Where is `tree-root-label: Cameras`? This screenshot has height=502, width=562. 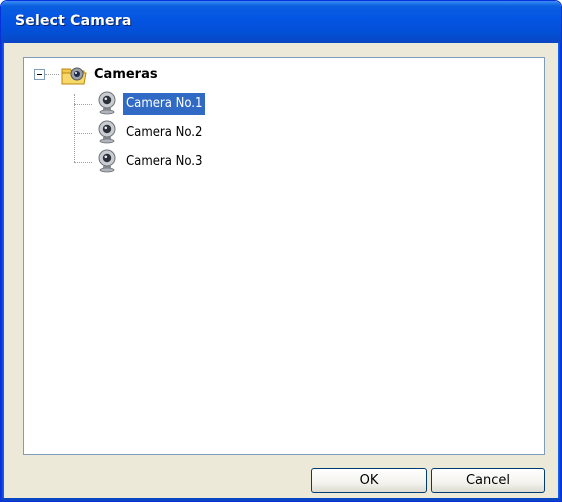
tree-root-label: Cameras is located at coordinates (126, 74).